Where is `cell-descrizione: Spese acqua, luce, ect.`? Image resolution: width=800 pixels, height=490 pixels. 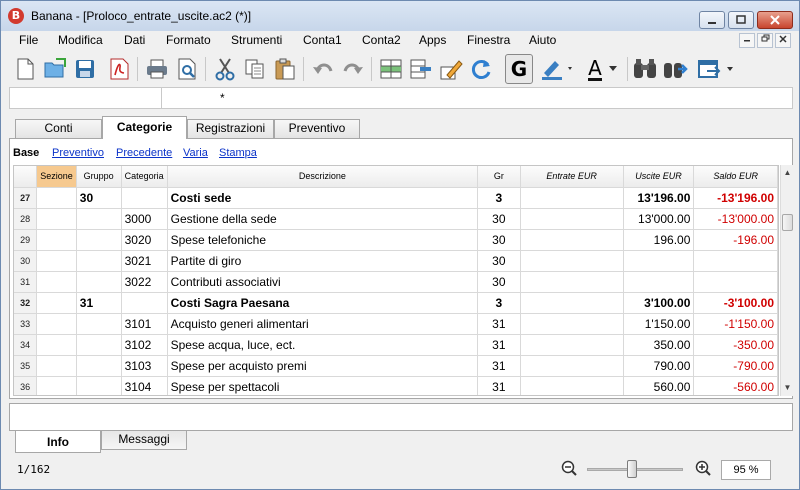 cell-descrizione: Spese acqua, luce, ect. is located at coordinates (323, 345).